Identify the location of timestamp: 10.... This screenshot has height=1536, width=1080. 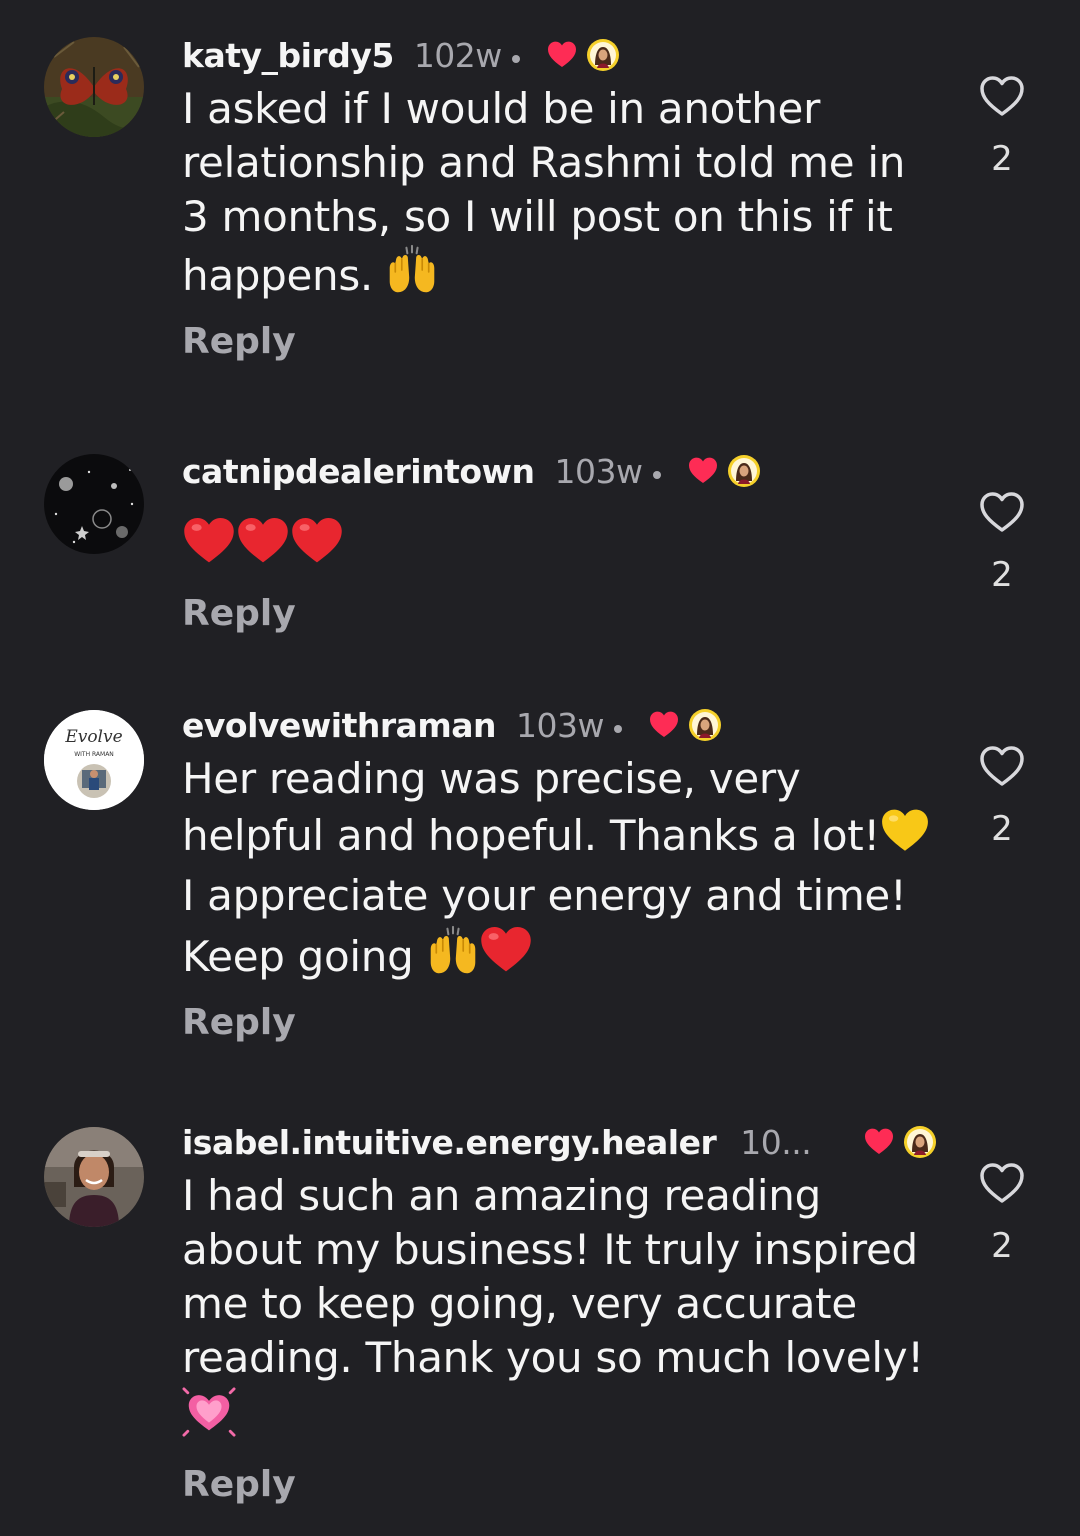
(776, 1142).